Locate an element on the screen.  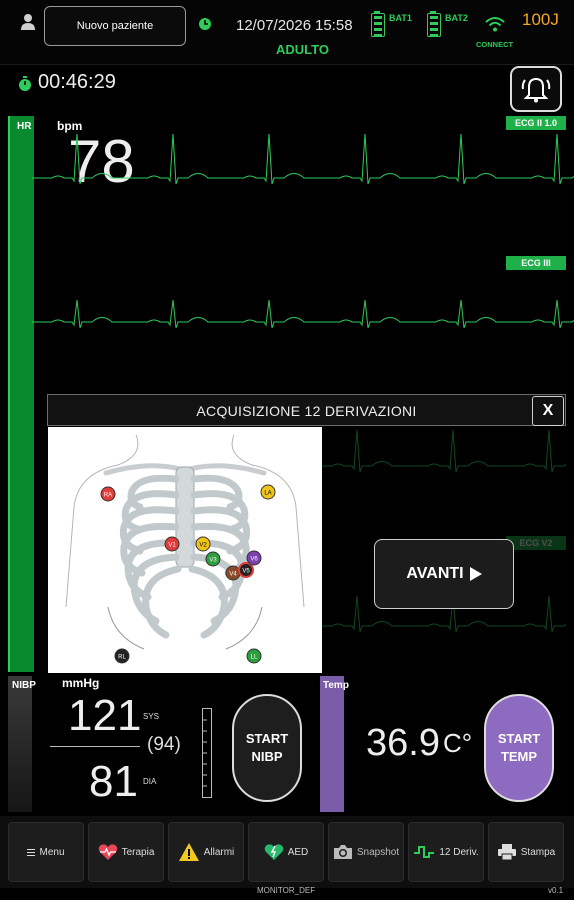
print-button: Stampa is located at coordinates (526, 852).